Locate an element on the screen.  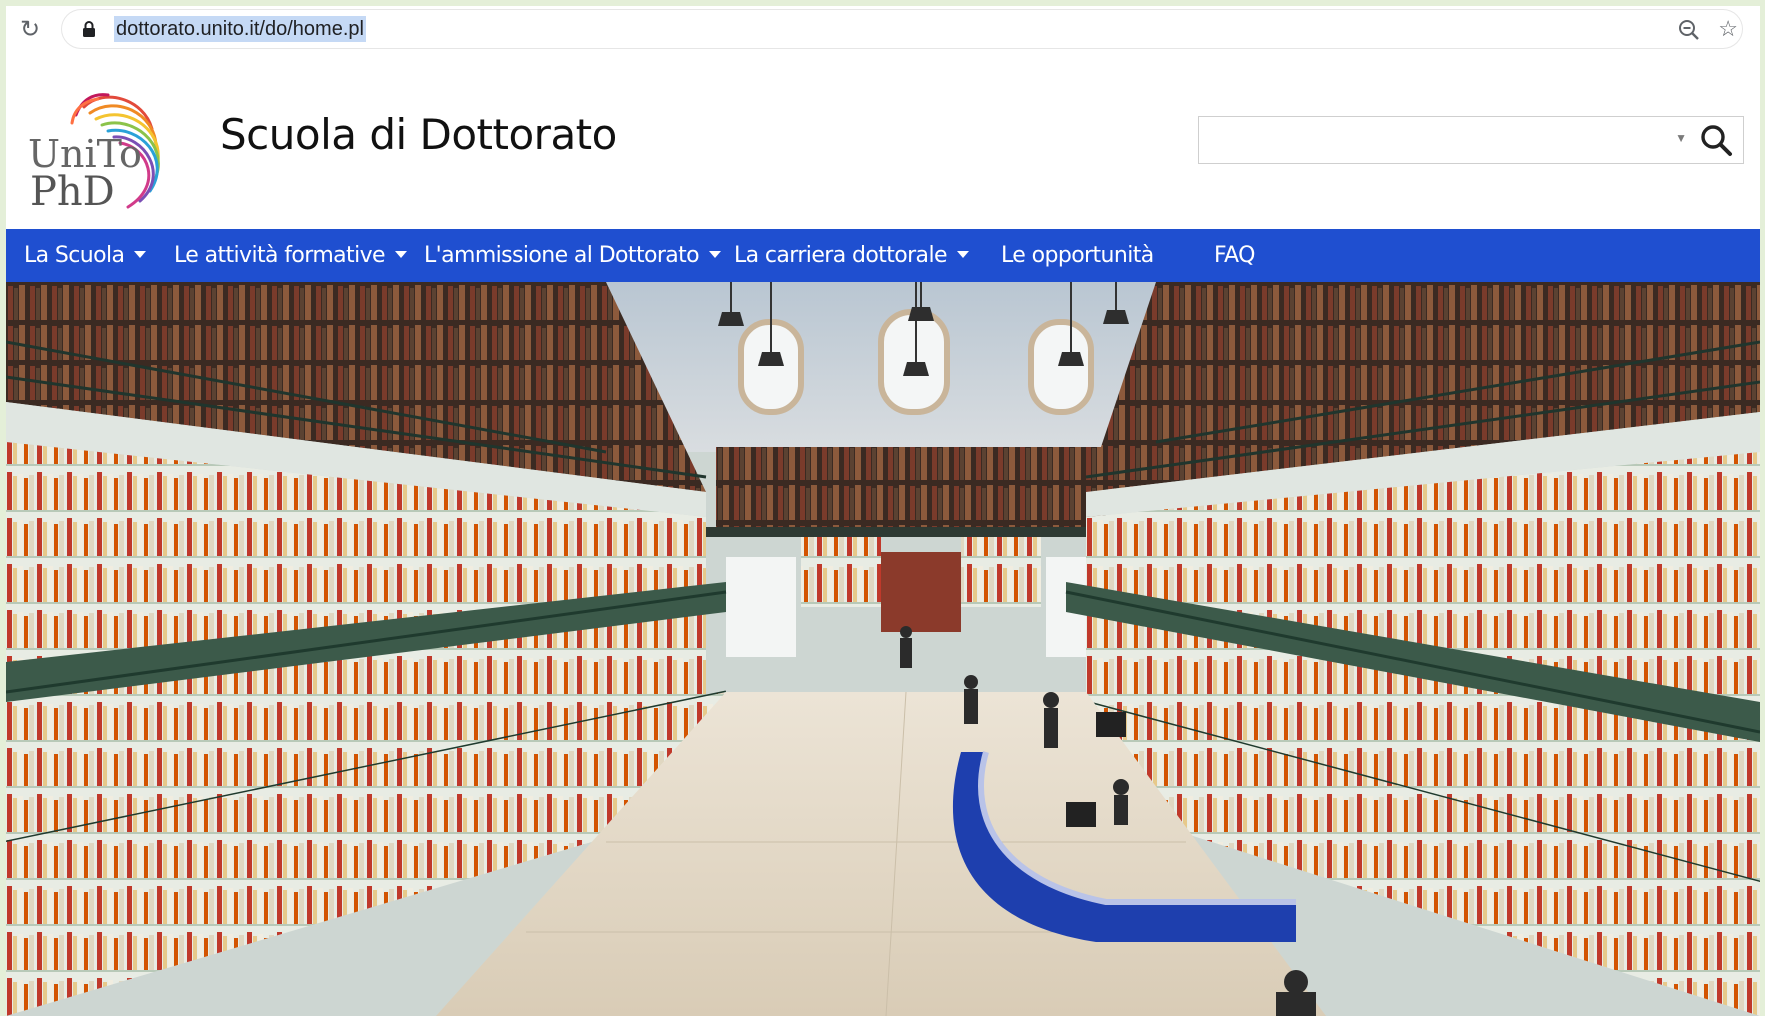
nav-item-la-scuola: La Scuola is located at coordinates (85, 255).